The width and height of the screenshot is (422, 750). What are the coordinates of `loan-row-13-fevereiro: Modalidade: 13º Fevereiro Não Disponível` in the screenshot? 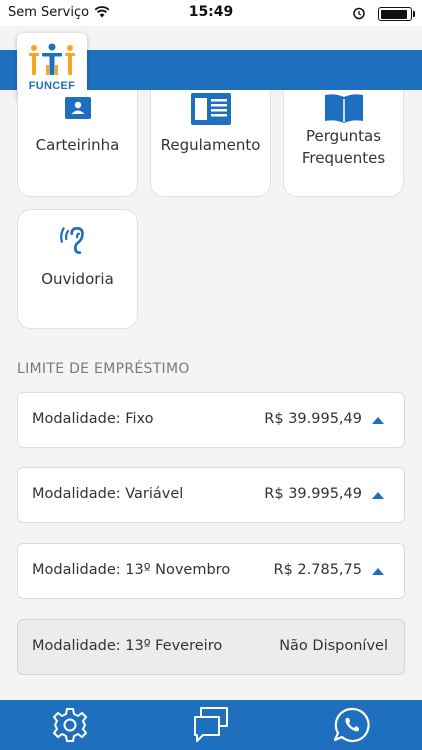 It's located at (211, 647).